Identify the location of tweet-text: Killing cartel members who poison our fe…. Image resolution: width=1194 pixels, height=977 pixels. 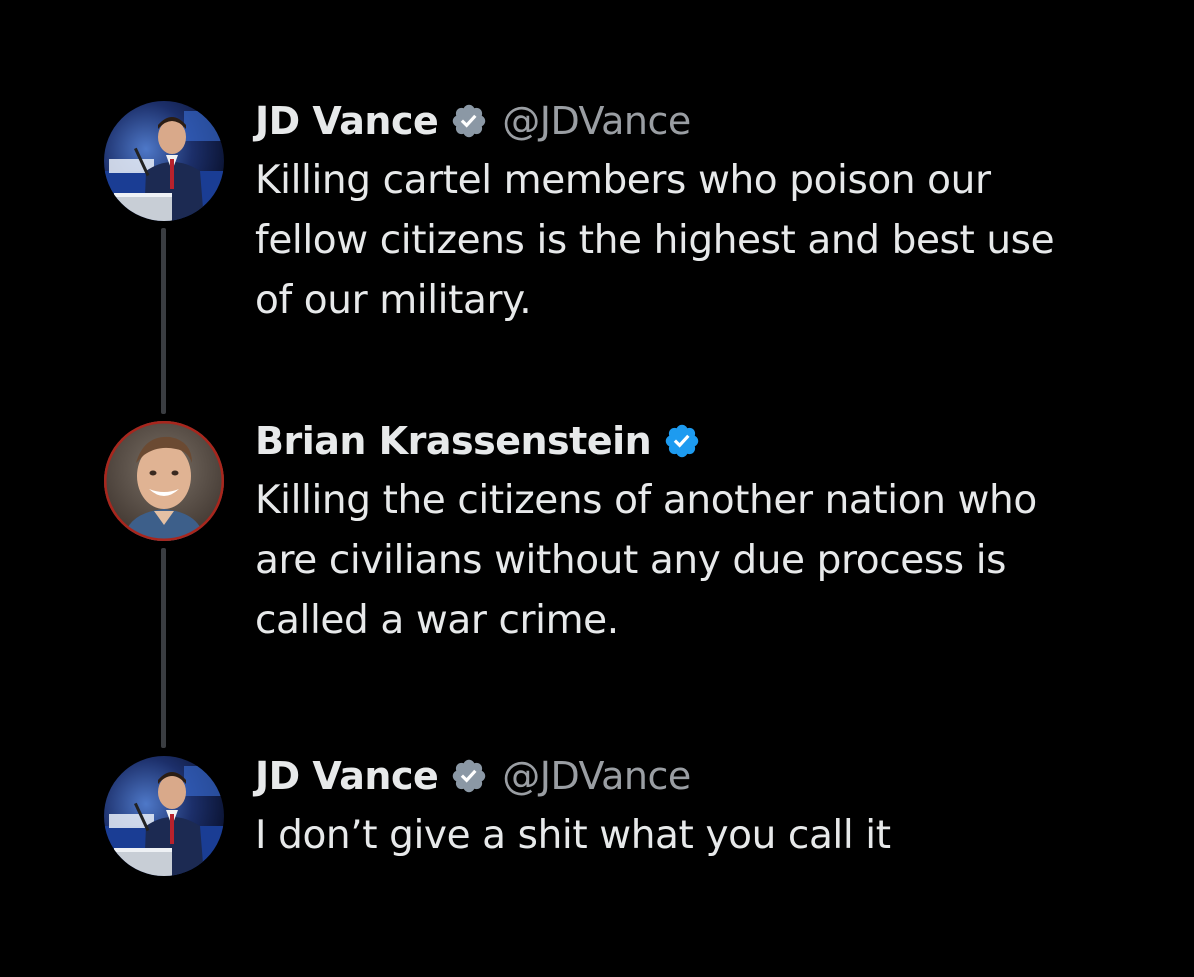
(655, 240).